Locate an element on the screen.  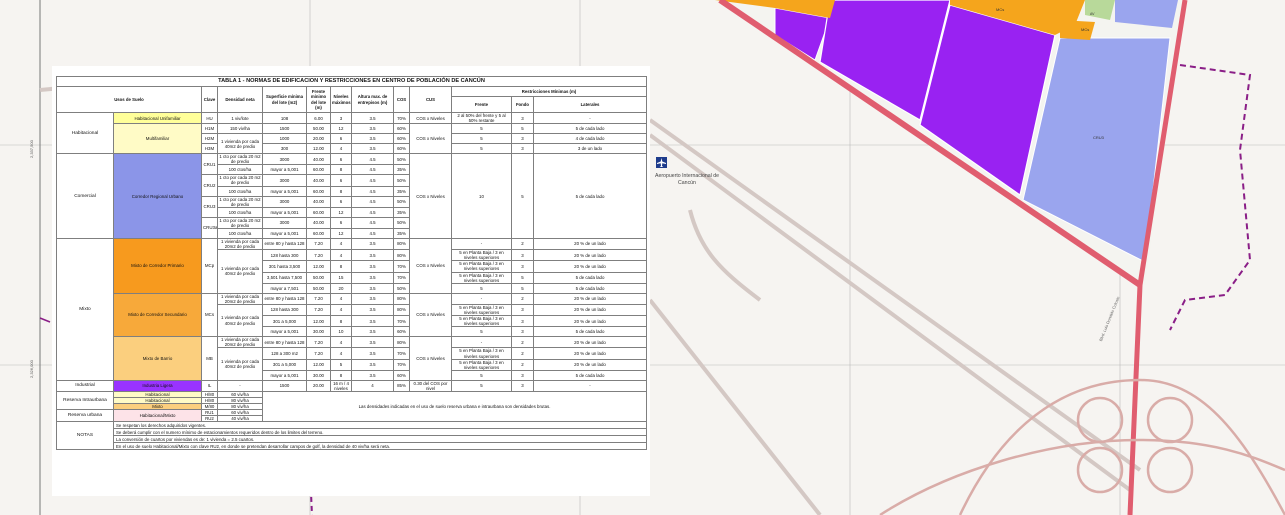
header-r-fondo: Fondo is located at coordinates (522, 104).